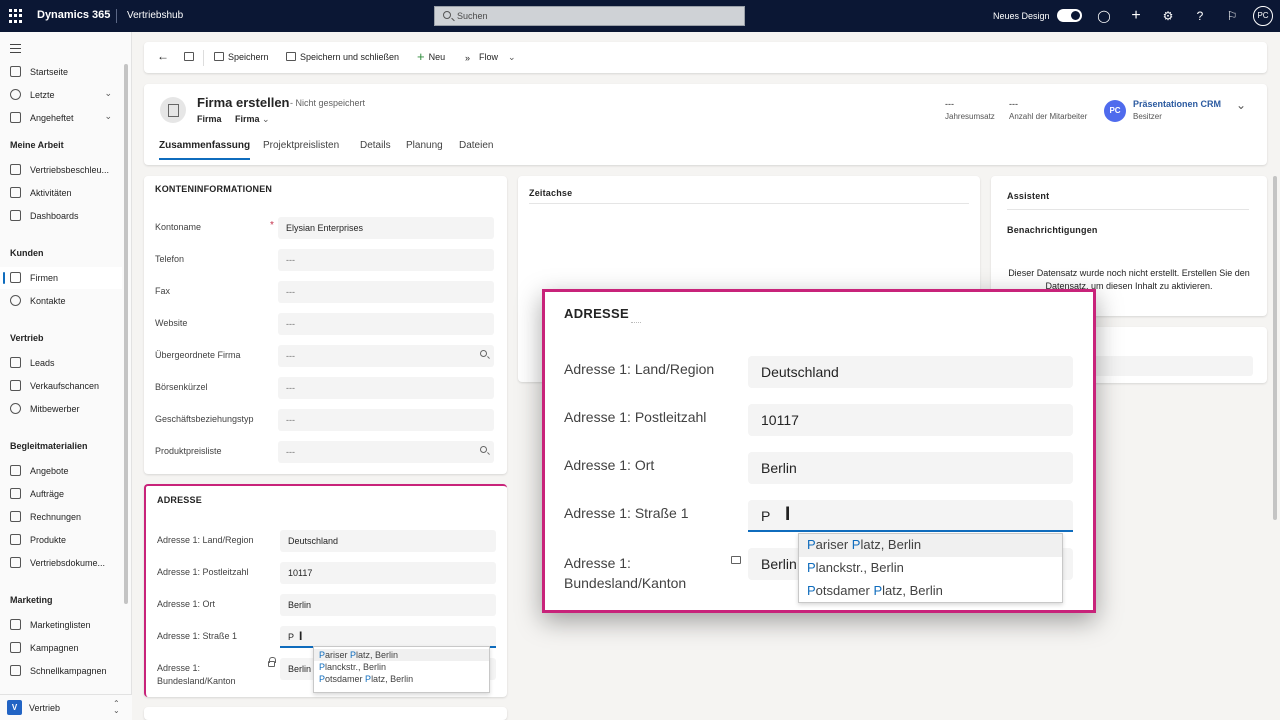 The height and width of the screenshot is (720, 1280). I want to click on sidebar-item-competitors: Mitbewerber, so click(61, 409).